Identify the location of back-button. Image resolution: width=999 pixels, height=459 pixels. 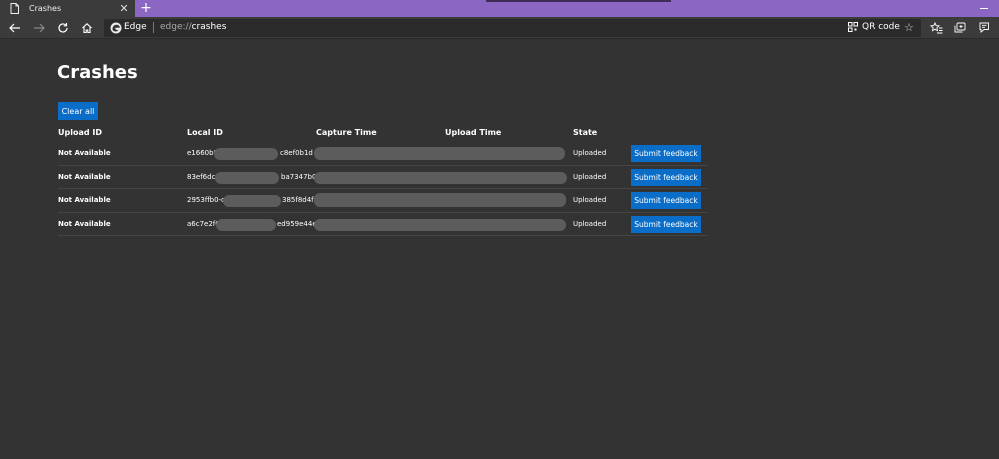
(15, 28).